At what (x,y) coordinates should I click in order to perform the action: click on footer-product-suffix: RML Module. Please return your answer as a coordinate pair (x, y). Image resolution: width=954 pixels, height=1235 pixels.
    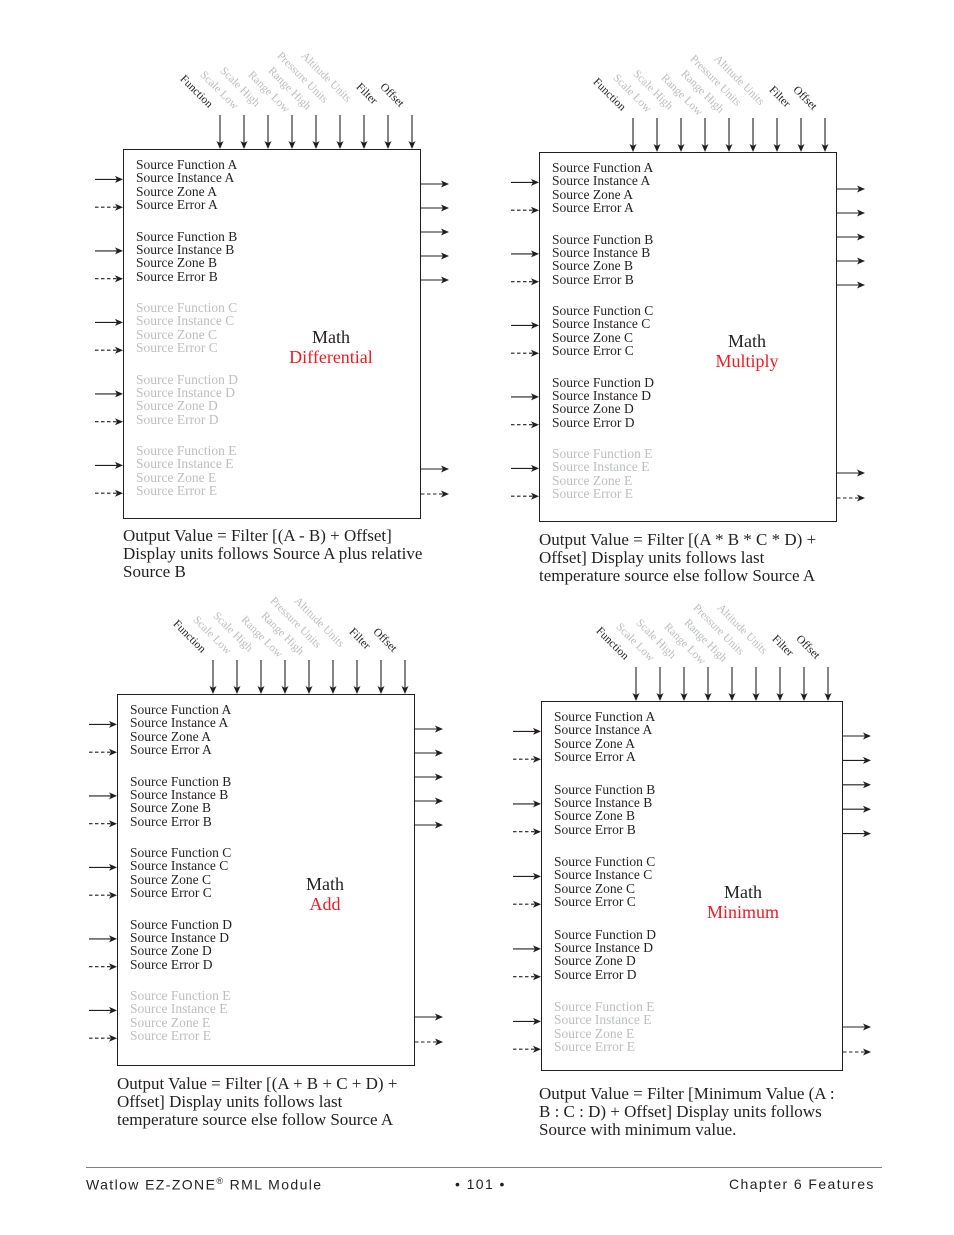
    Looking at the image, I should click on (273, 1184).